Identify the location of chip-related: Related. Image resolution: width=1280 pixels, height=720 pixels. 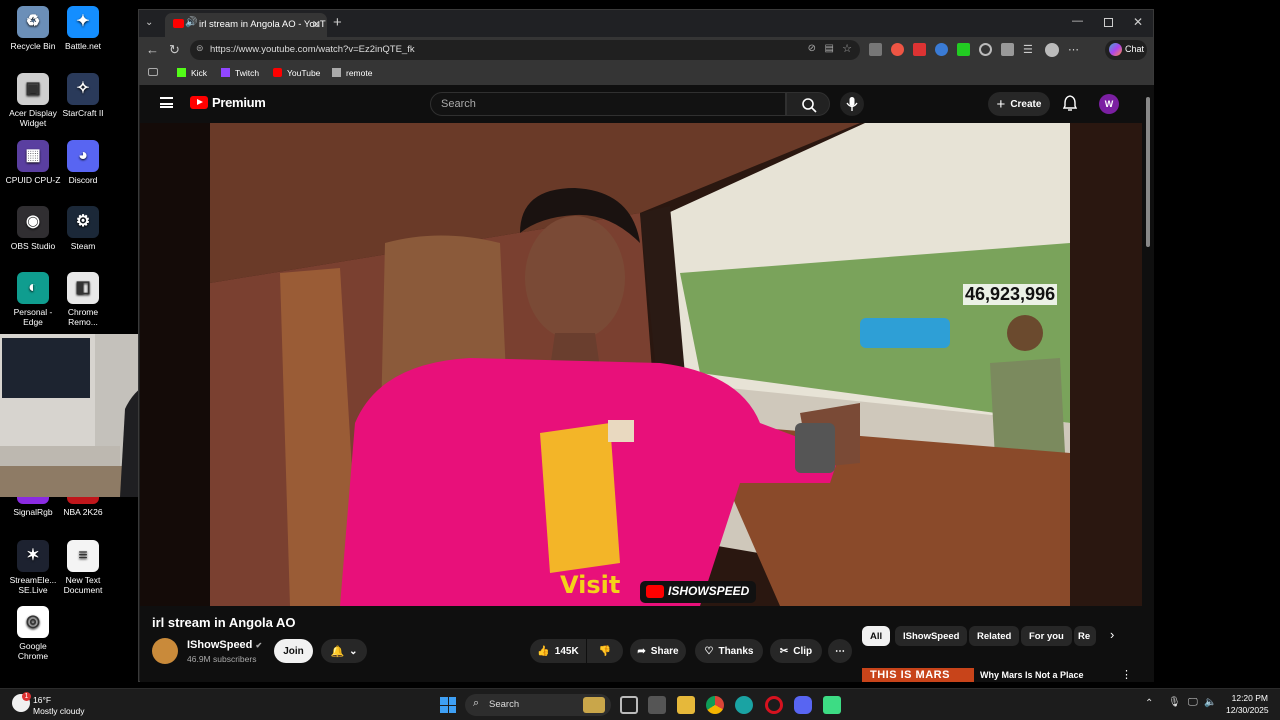
(994, 636).